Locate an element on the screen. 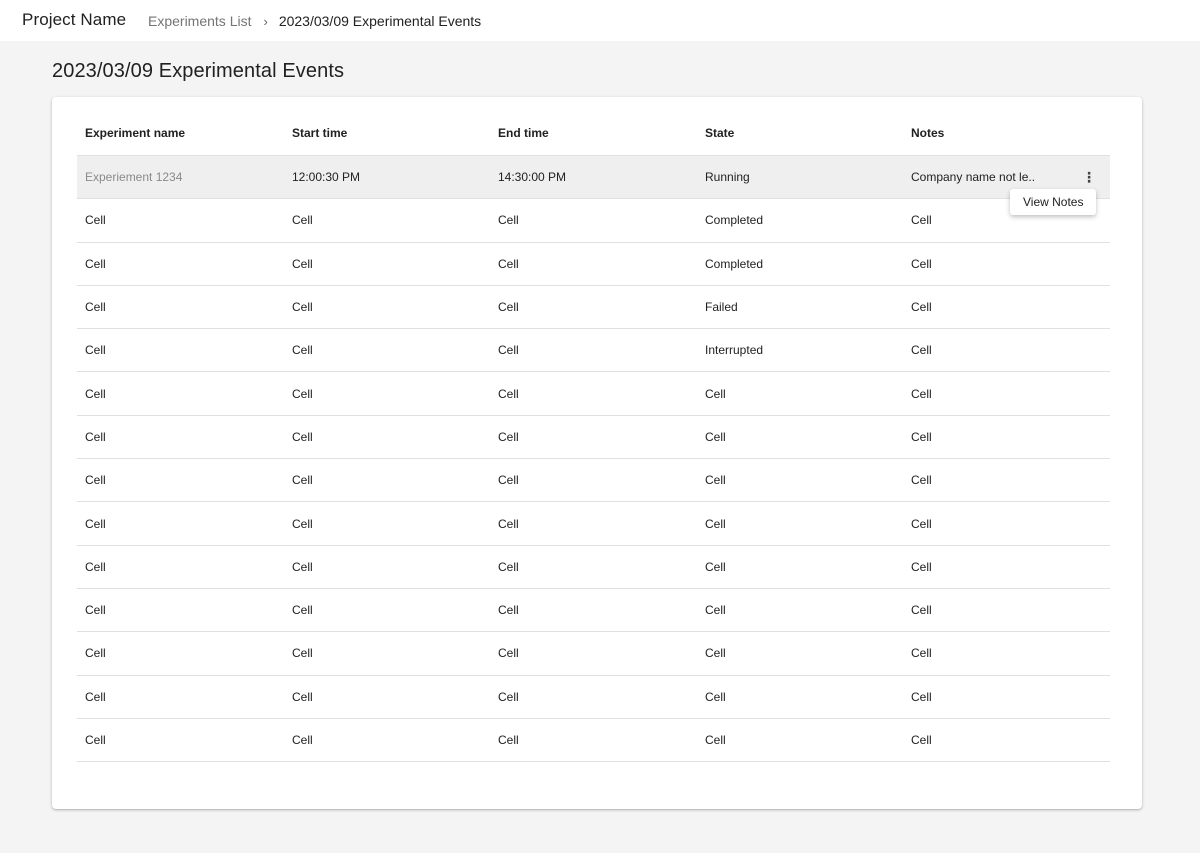 Image resolution: width=1200 pixels, height=853 pixels. column-header-end-time: End time is located at coordinates (523, 133).